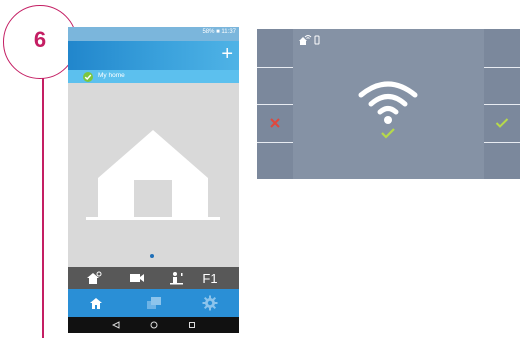  What do you see at coordinates (317, 40) in the screenshot?
I see `phone-icon` at bounding box center [317, 40].